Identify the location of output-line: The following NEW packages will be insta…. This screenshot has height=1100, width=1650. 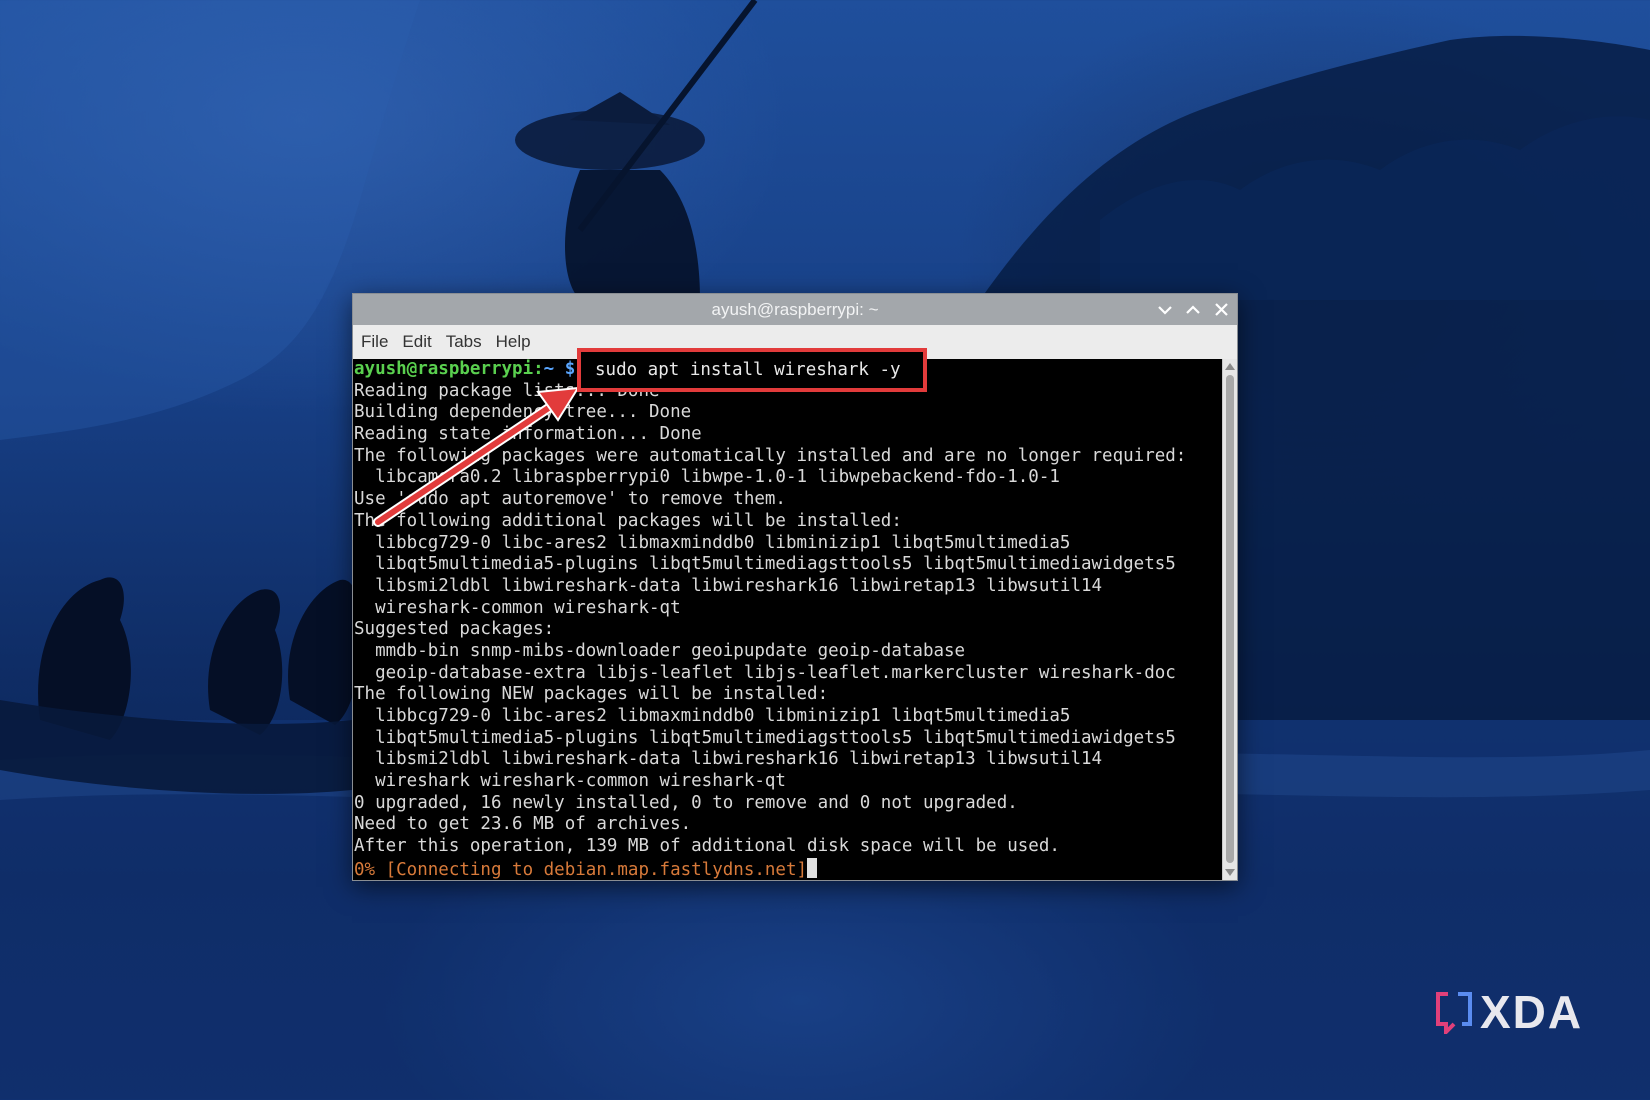
(591, 694).